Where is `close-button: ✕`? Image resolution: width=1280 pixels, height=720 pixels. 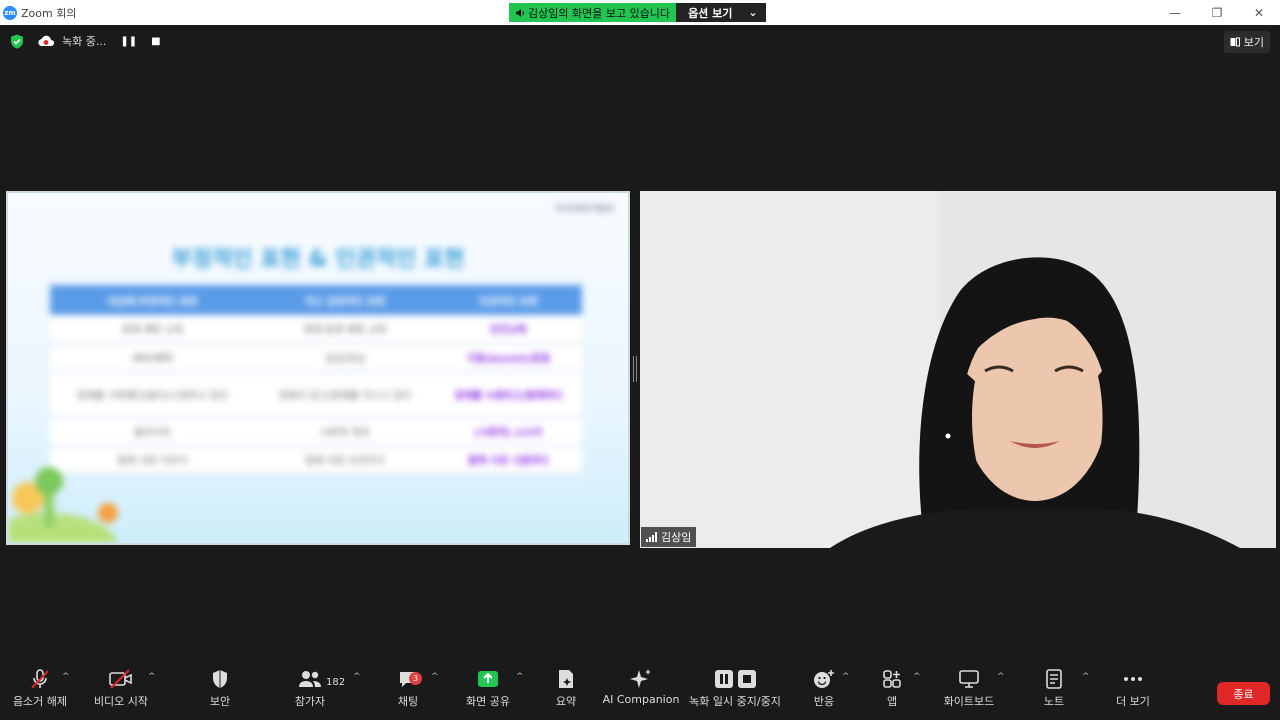
close-button: ✕ is located at coordinates (1259, 12).